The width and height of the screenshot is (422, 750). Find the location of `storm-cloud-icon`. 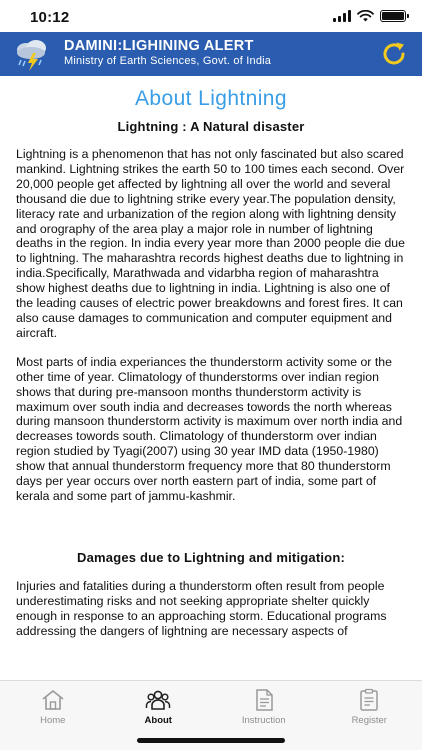

storm-cloud-icon is located at coordinates (31, 55).